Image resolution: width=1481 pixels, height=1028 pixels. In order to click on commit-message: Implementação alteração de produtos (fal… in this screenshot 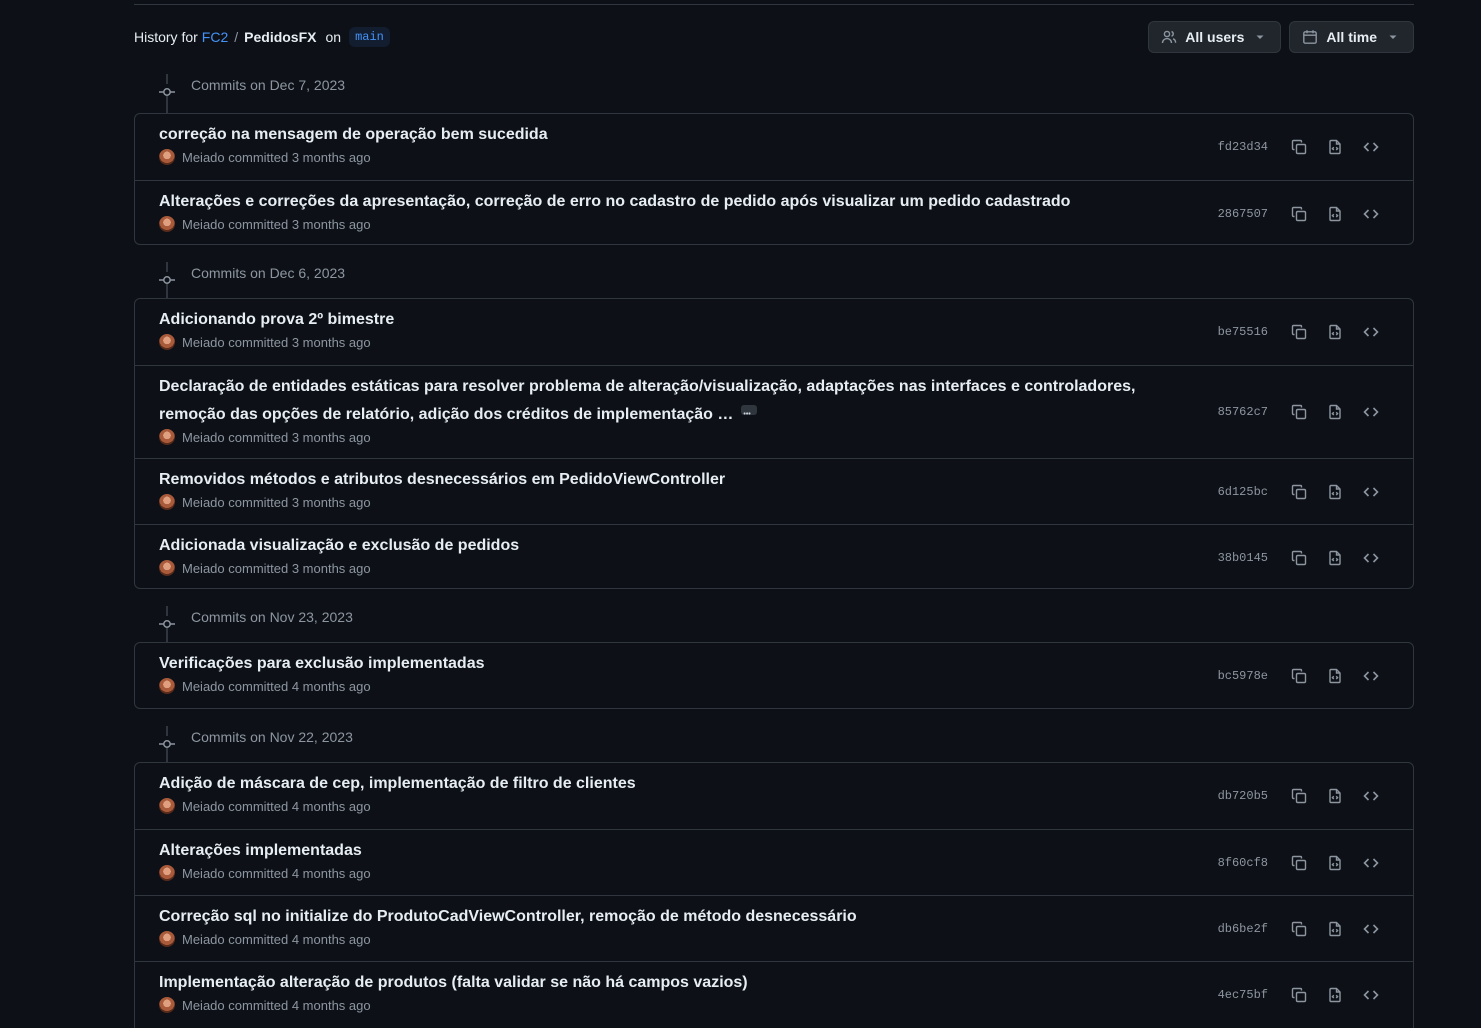, I will do `click(659, 983)`.